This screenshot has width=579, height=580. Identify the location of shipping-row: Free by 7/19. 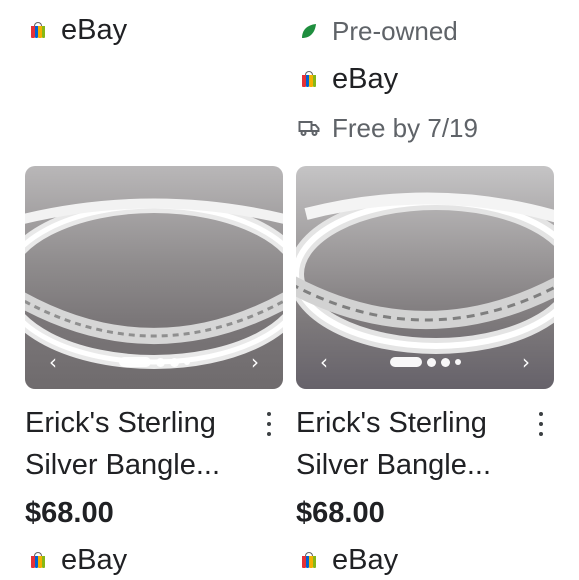
(388, 128).